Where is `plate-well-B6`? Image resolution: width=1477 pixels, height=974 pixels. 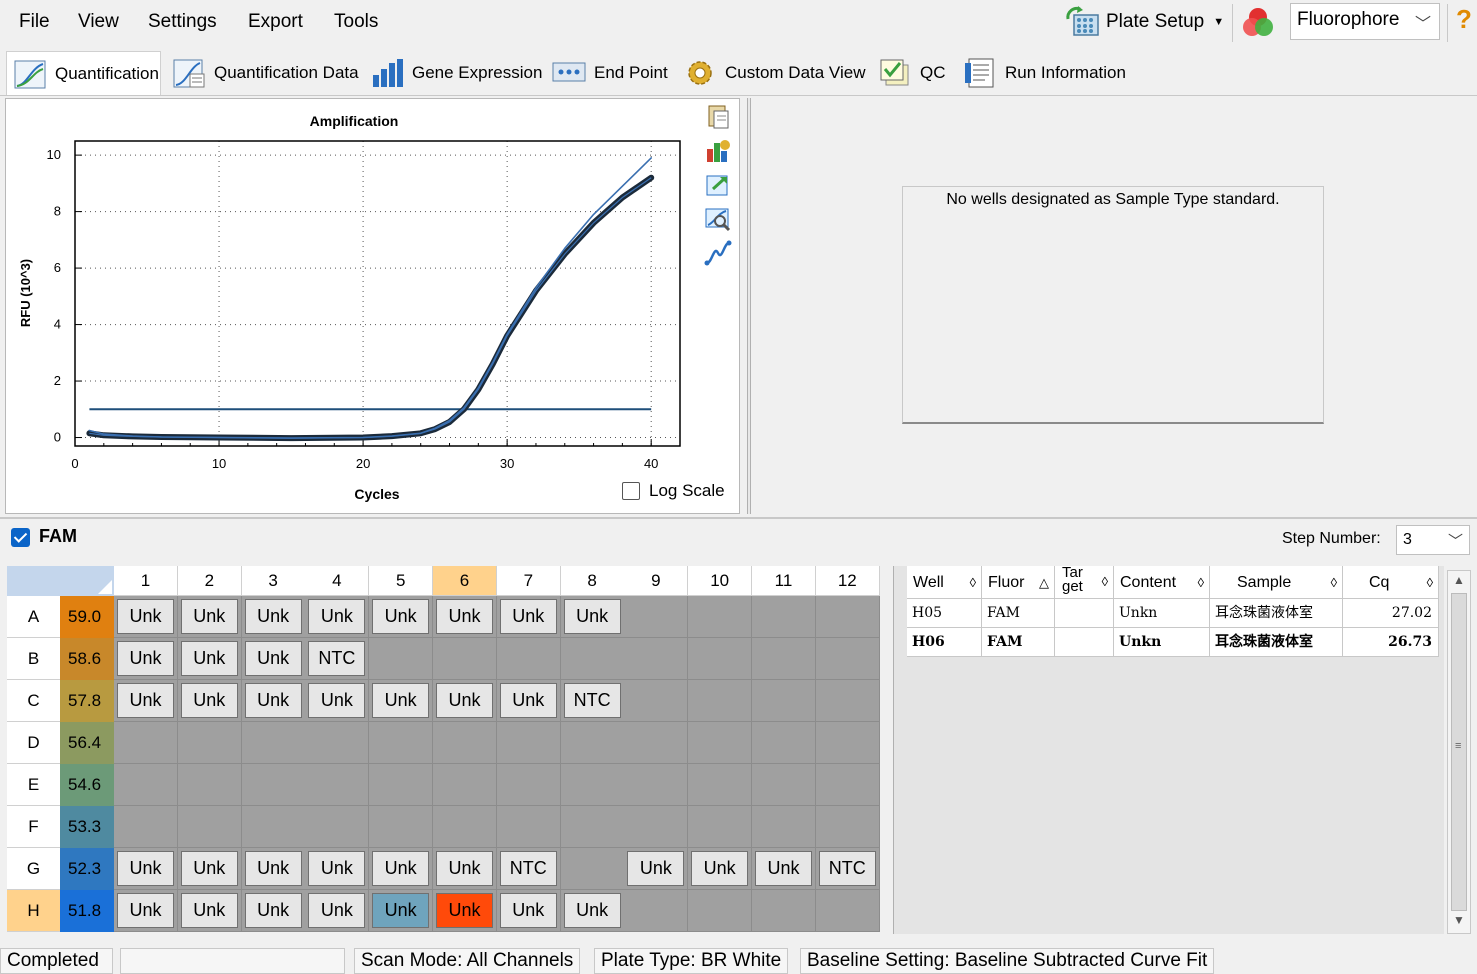 plate-well-B6 is located at coordinates (465, 659).